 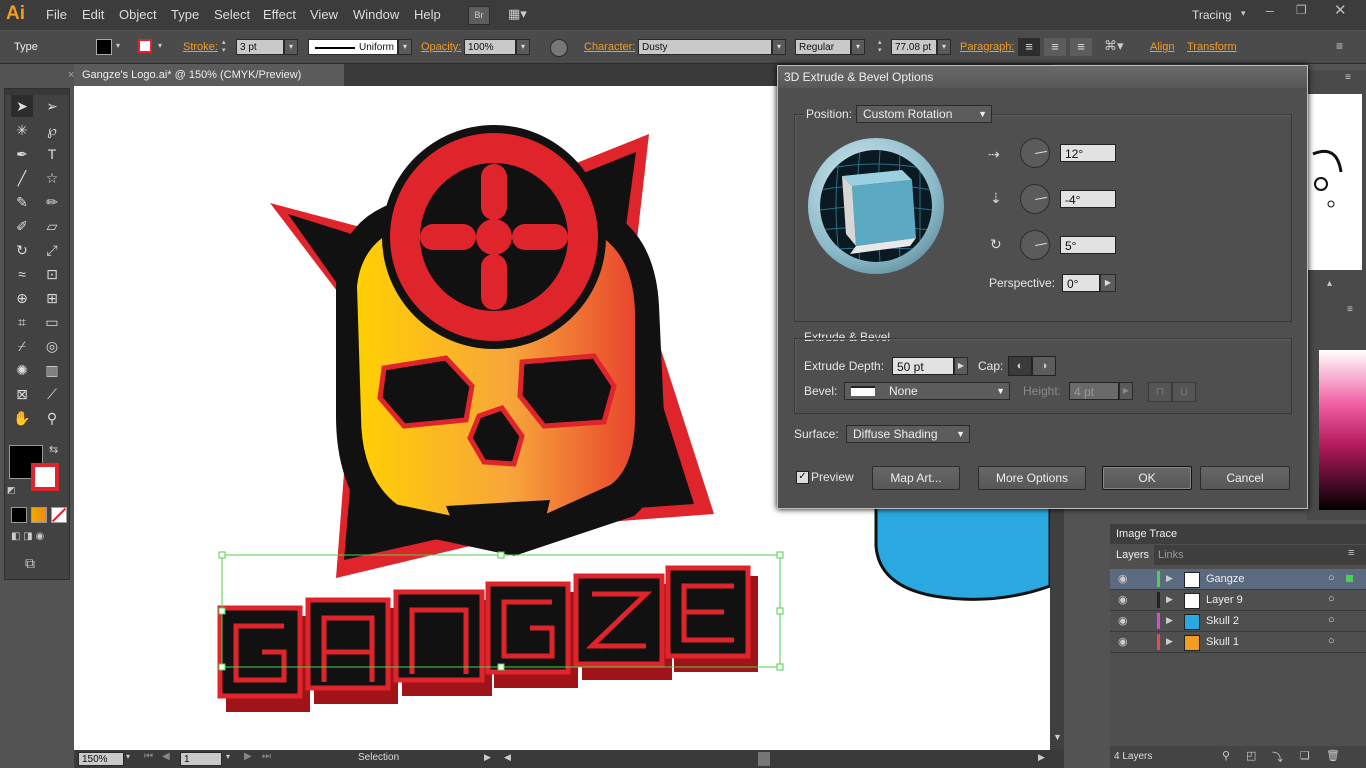 I want to click on current-tool-status: Selection, so click(x=378, y=757).